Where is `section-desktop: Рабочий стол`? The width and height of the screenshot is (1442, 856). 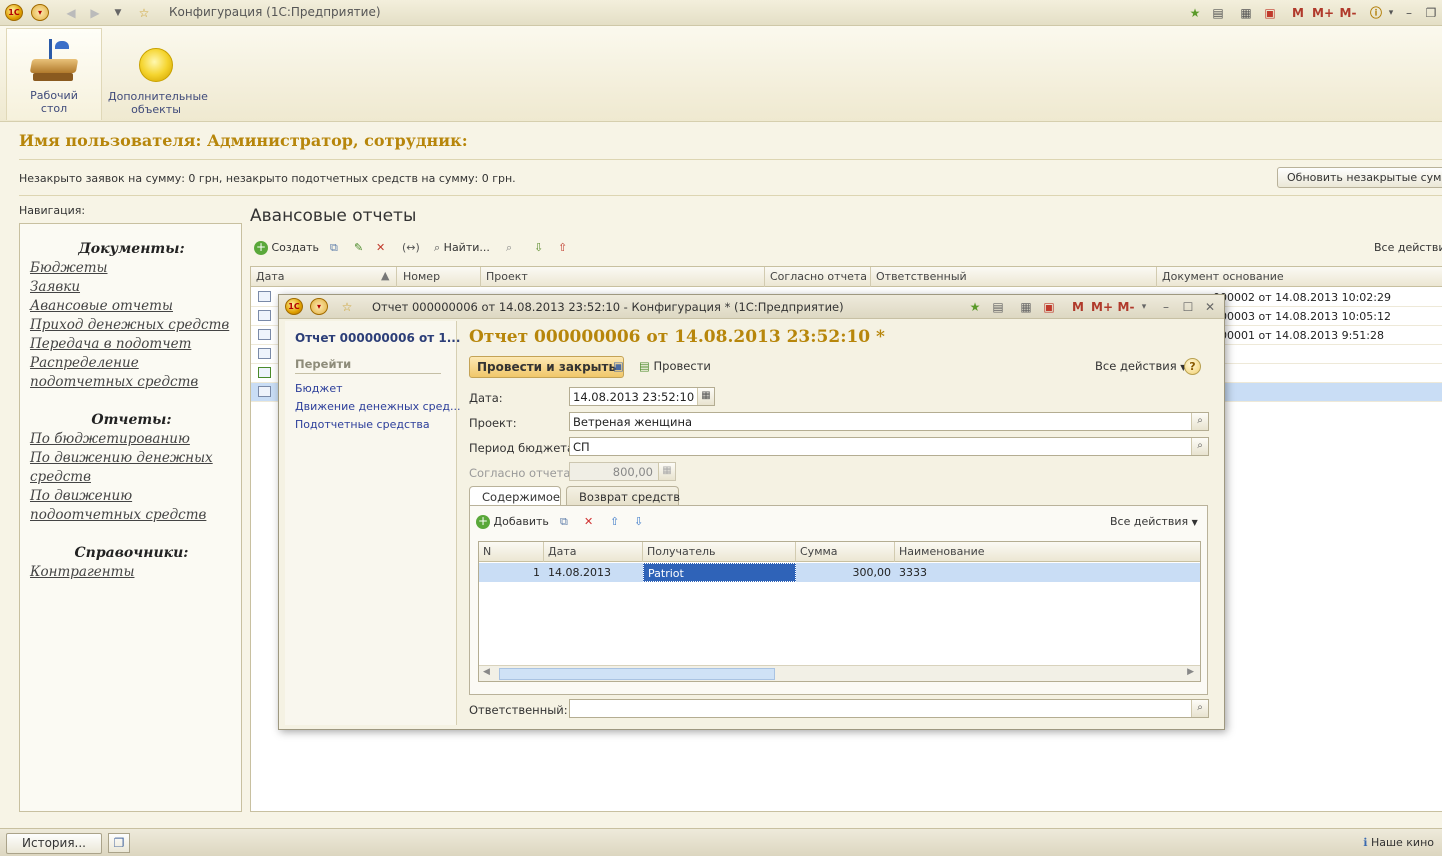
section-desktop: Рабочий стол is located at coordinates (54, 74).